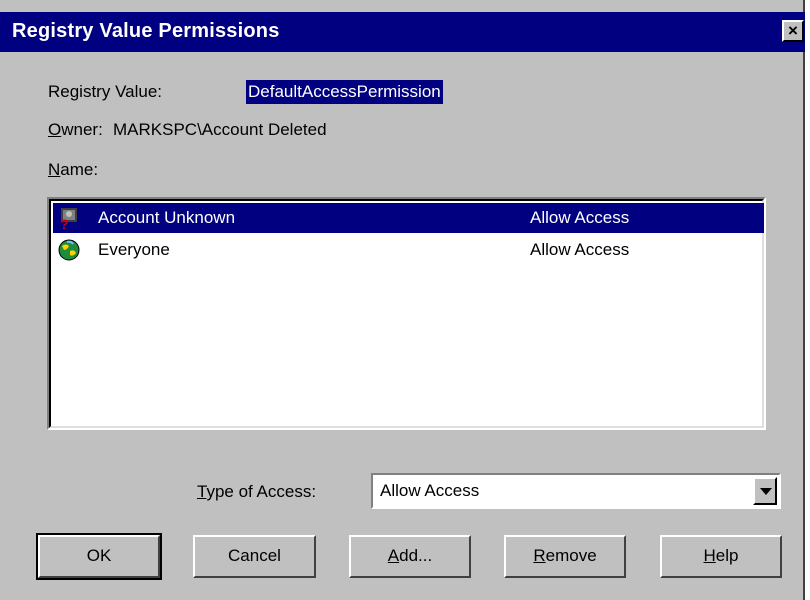  I want to click on type-of-access-value: Allow Access, so click(430, 490).